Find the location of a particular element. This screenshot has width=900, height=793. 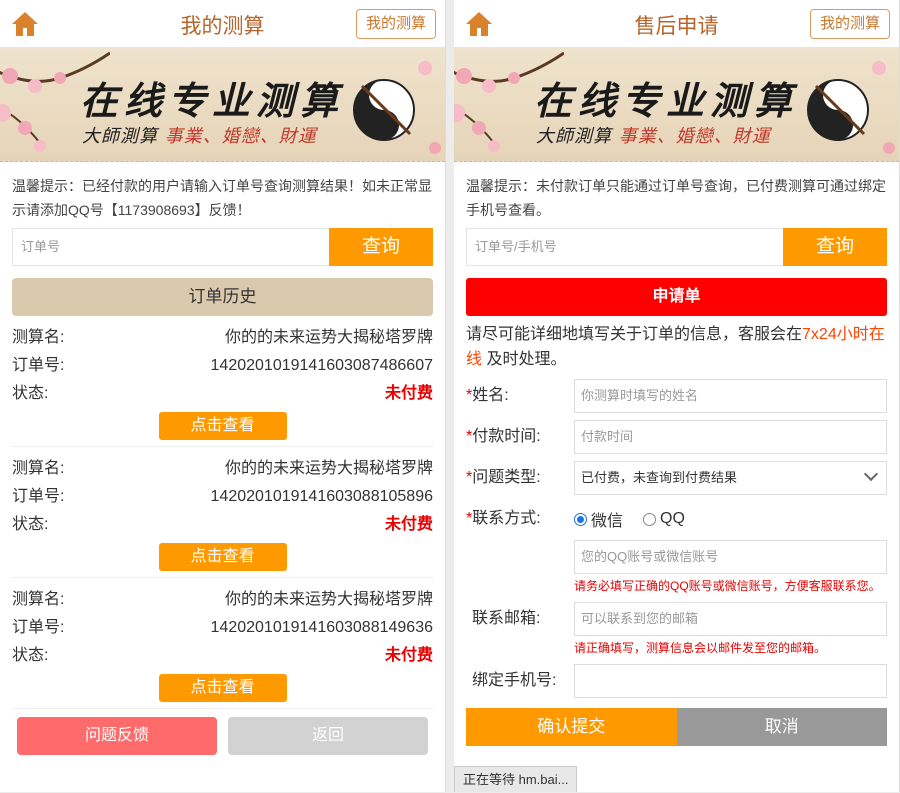

name-field: 你测算时填写的姓名 is located at coordinates (730, 396).